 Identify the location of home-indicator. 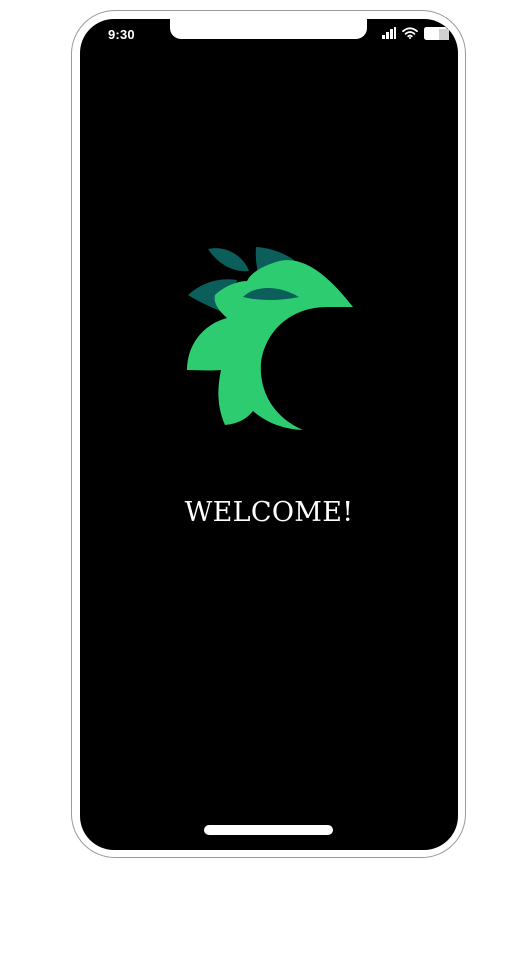
(268, 830).